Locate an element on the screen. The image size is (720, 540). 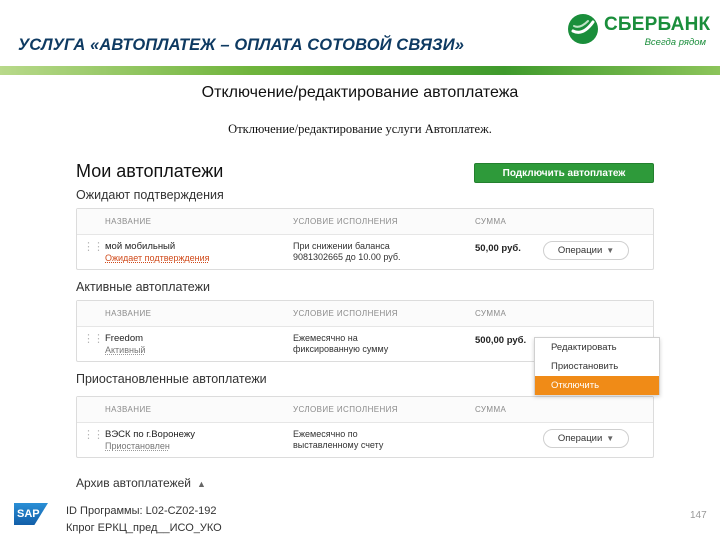
payment-condition: Ежемесячно на is located at coordinates (325, 338).